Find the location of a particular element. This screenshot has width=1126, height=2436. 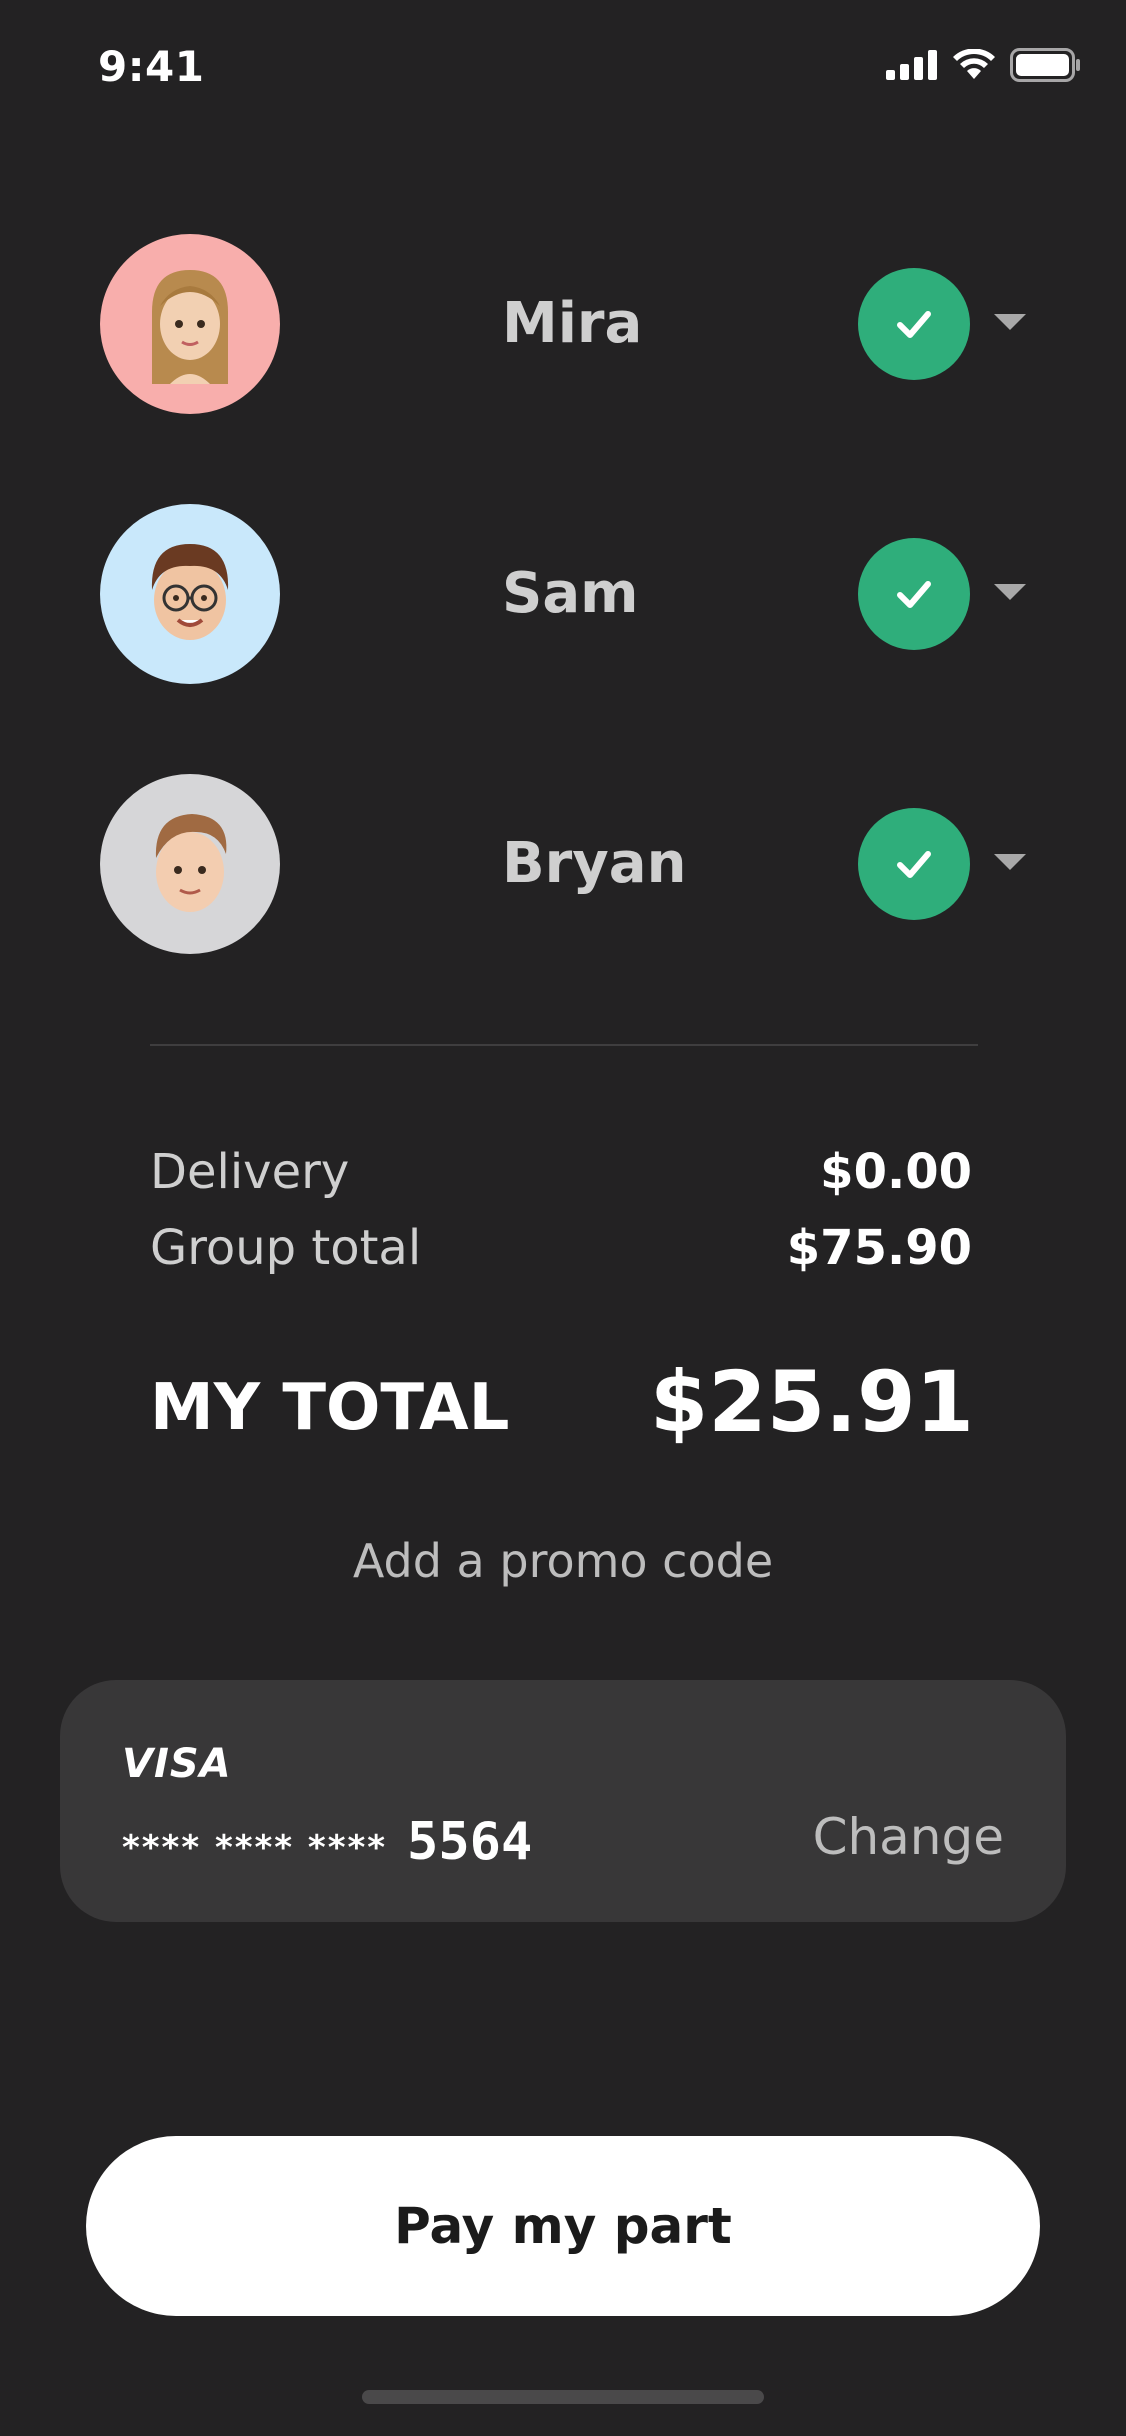

member-row-bryan: Bryan is located at coordinates (563, 864).